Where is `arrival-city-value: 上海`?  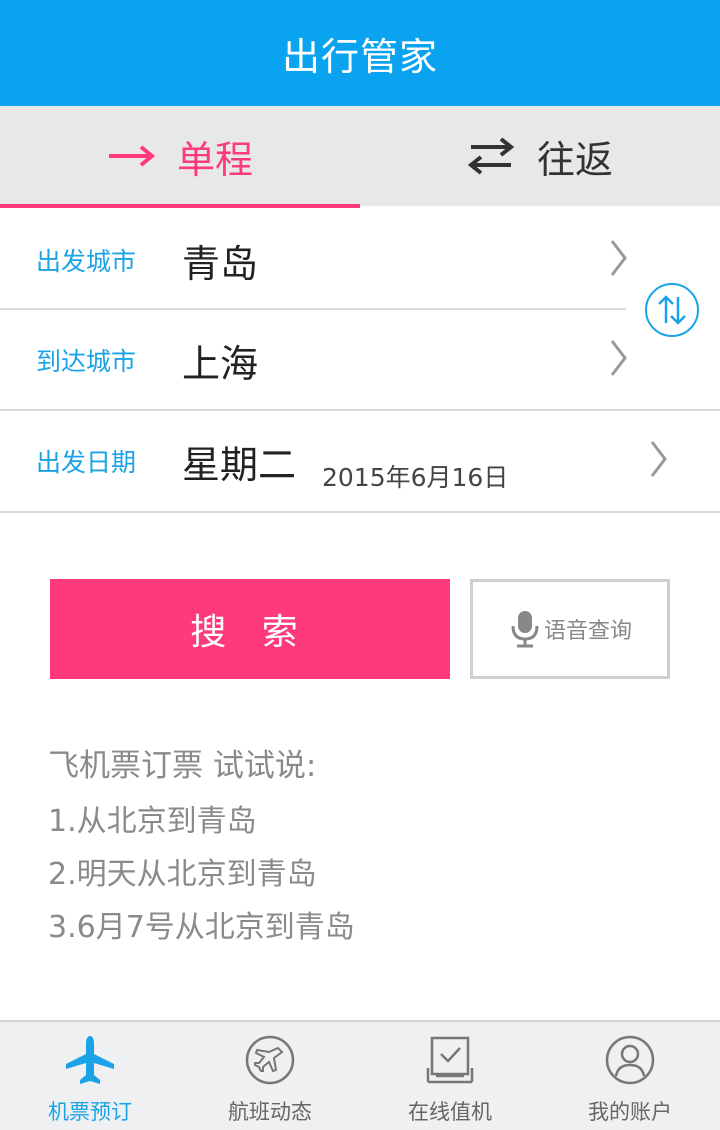 arrival-city-value: 上海 is located at coordinates (220, 363).